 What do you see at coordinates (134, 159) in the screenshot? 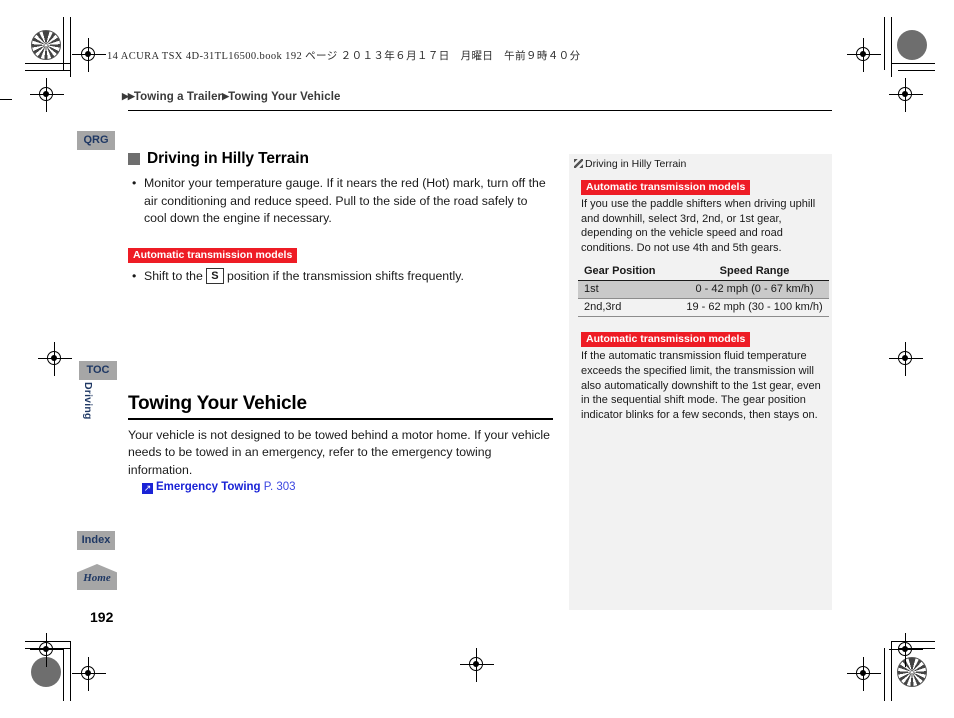
I see `heading-square-bullet-icon` at bounding box center [134, 159].